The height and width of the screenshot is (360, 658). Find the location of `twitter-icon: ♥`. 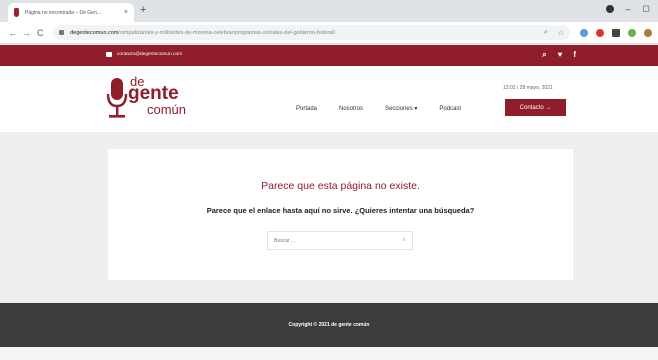

twitter-icon: ♥ is located at coordinates (560, 55).